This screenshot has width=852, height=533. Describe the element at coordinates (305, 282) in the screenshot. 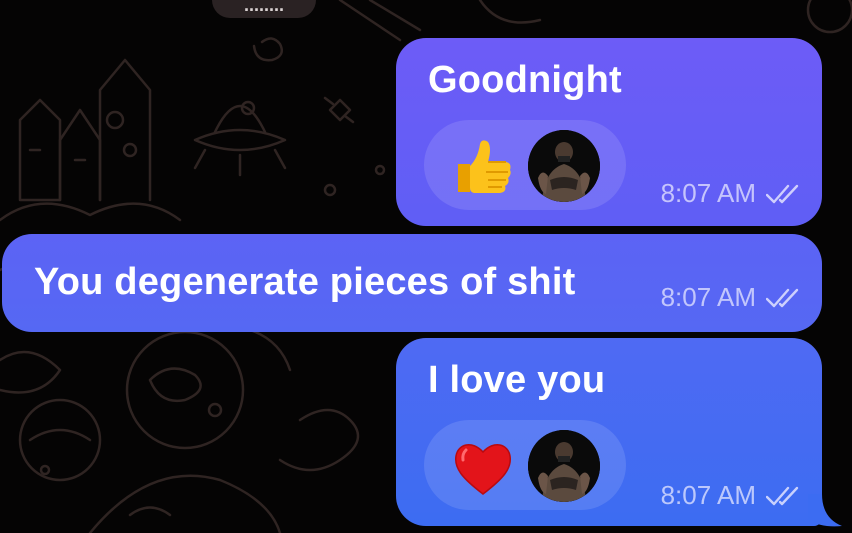

I see `message-text: You degenerate pieces of shit` at that location.